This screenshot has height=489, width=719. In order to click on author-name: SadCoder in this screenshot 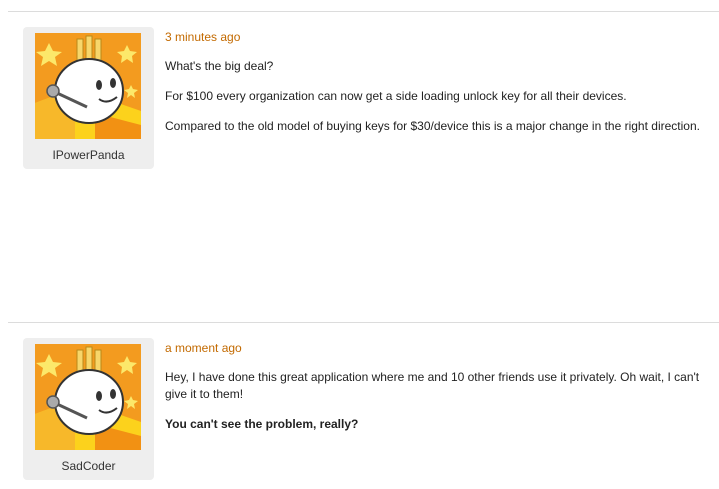, I will do `click(88, 466)`.